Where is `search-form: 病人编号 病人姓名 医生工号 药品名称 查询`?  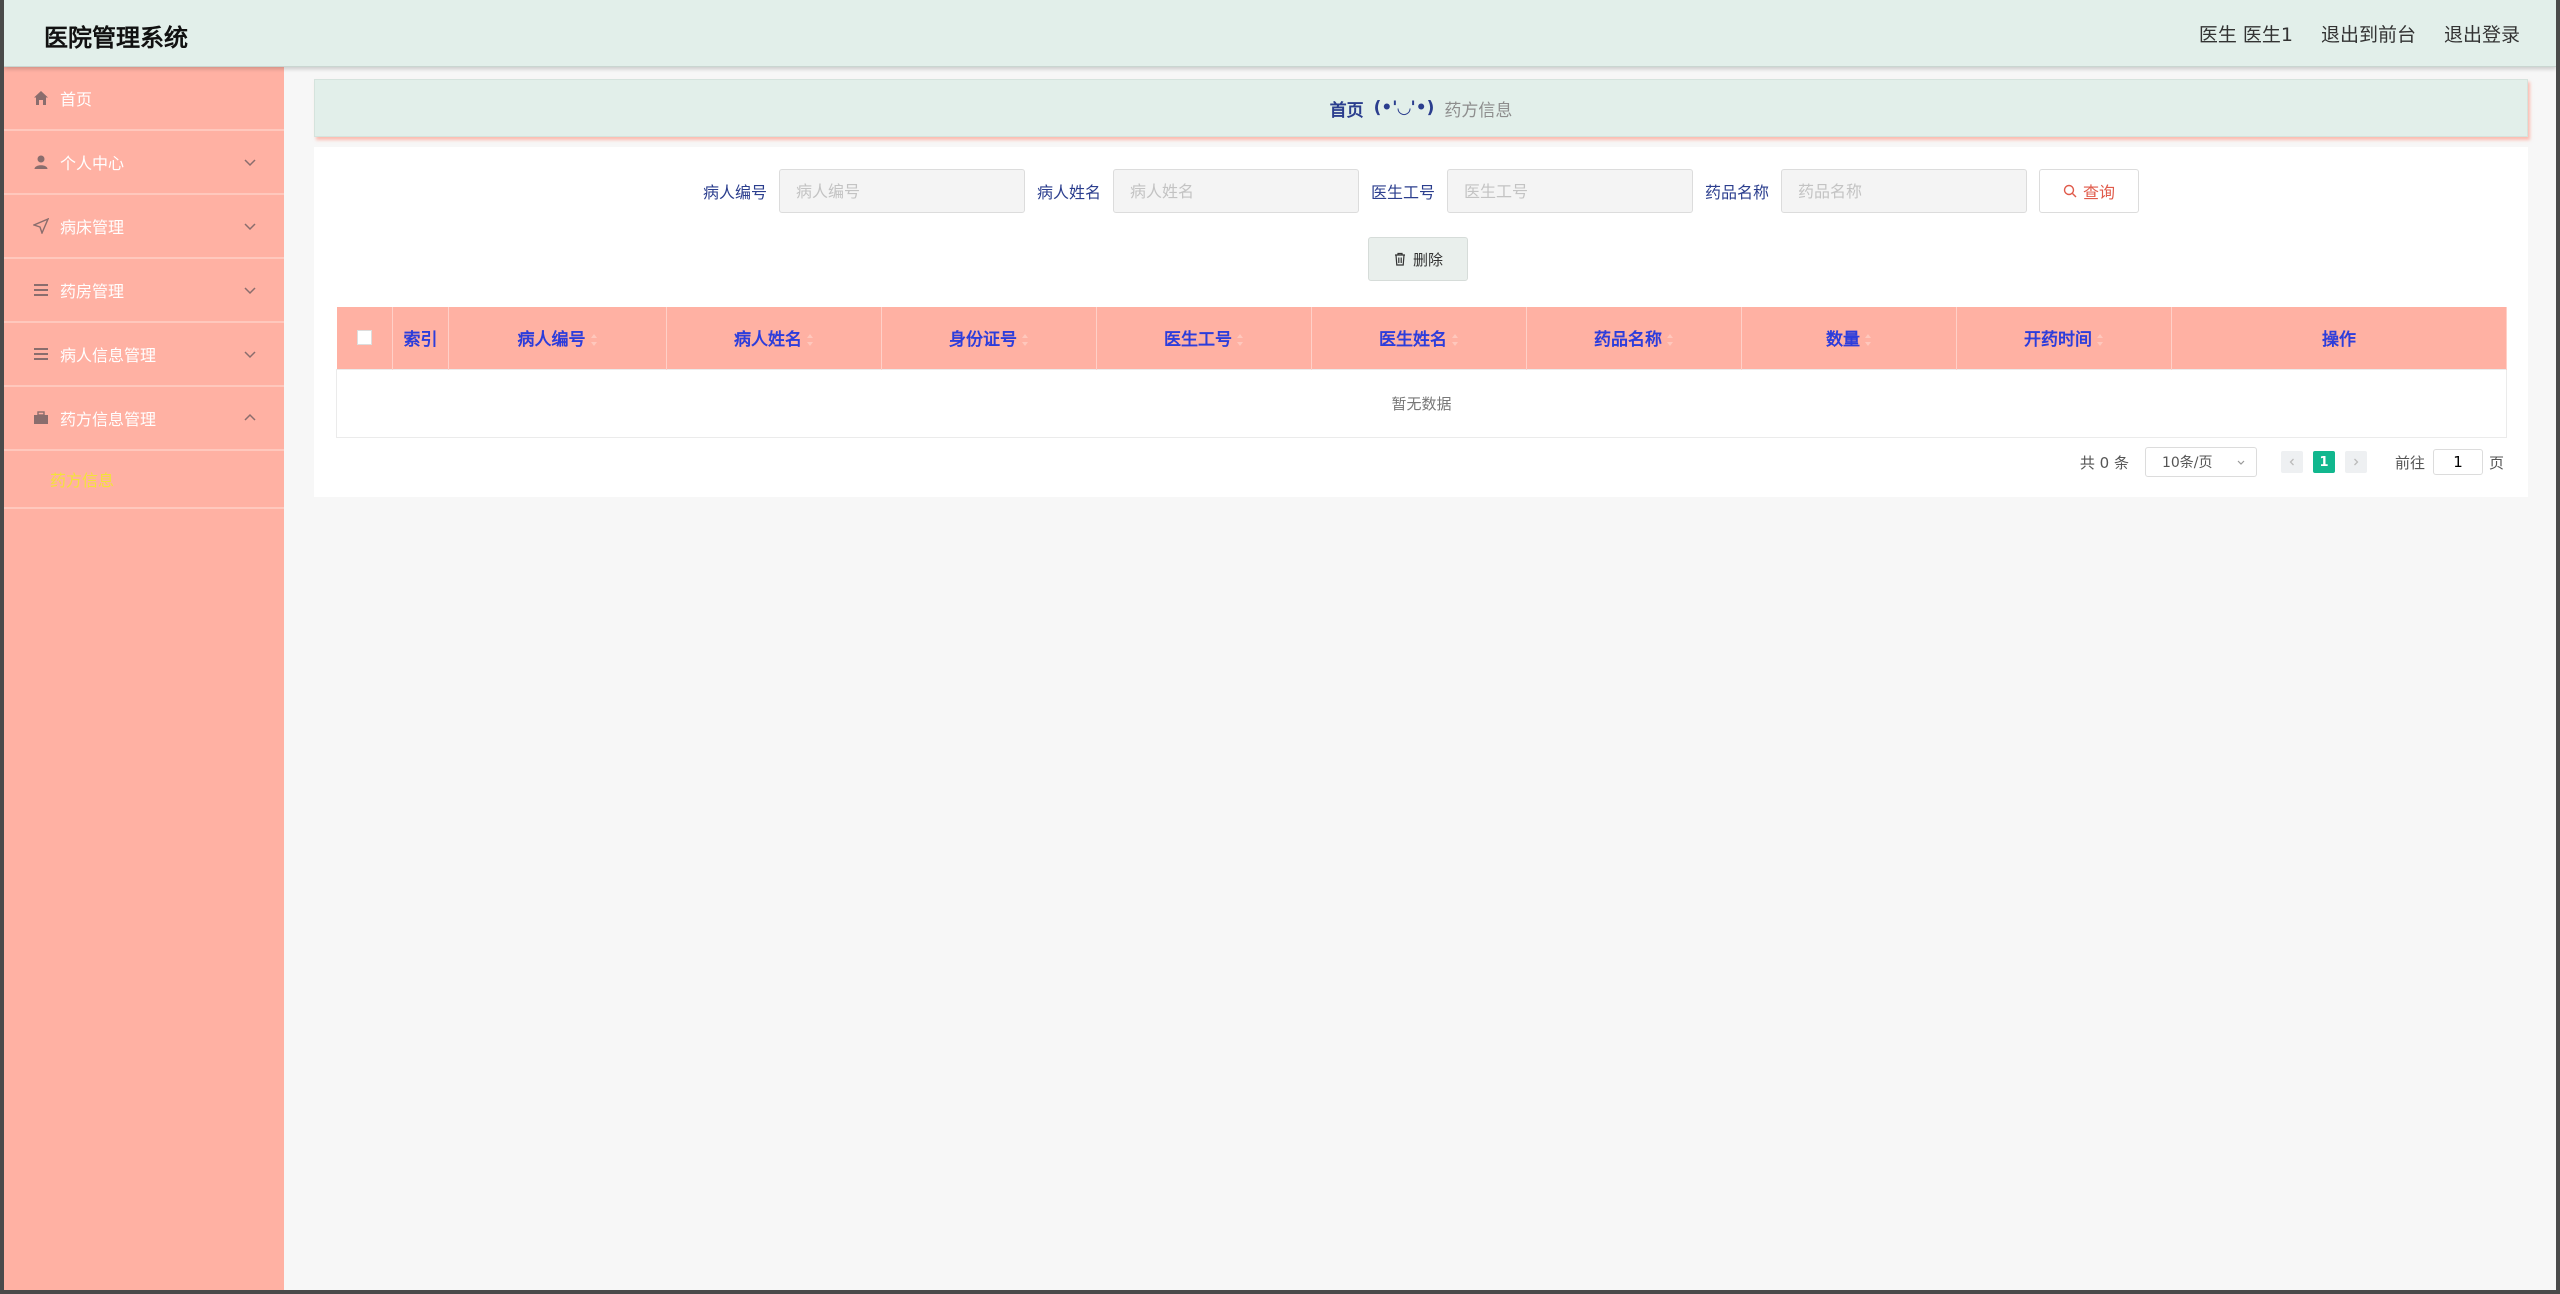
search-form: 病人编号 病人姓名 医生工号 药品名称 查询 is located at coordinates (1421, 191).